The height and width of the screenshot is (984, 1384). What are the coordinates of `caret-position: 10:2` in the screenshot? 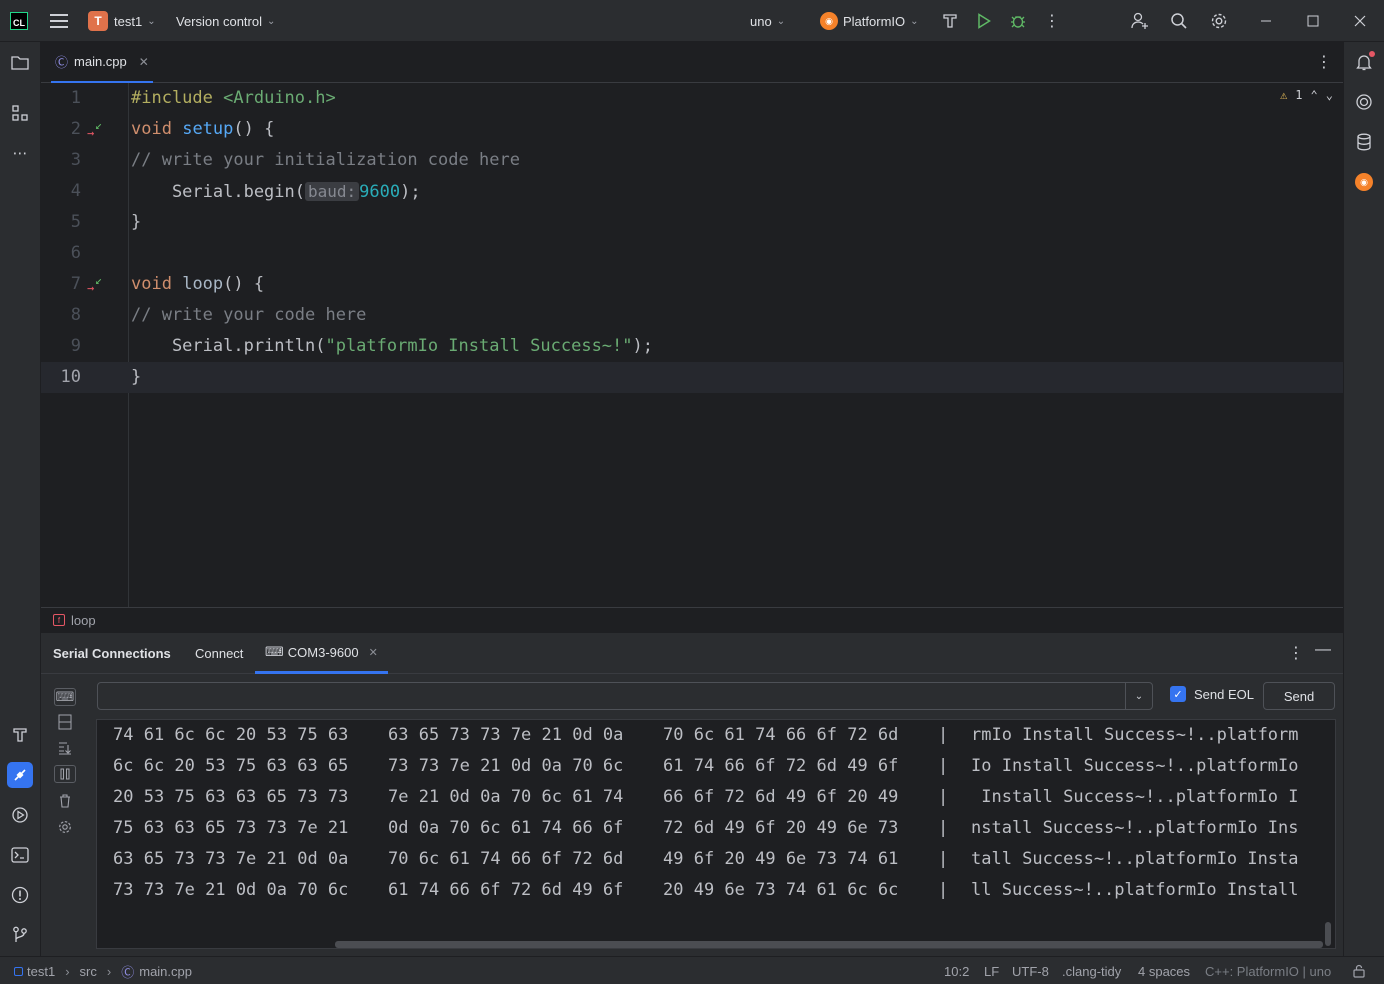 It's located at (956, 970).